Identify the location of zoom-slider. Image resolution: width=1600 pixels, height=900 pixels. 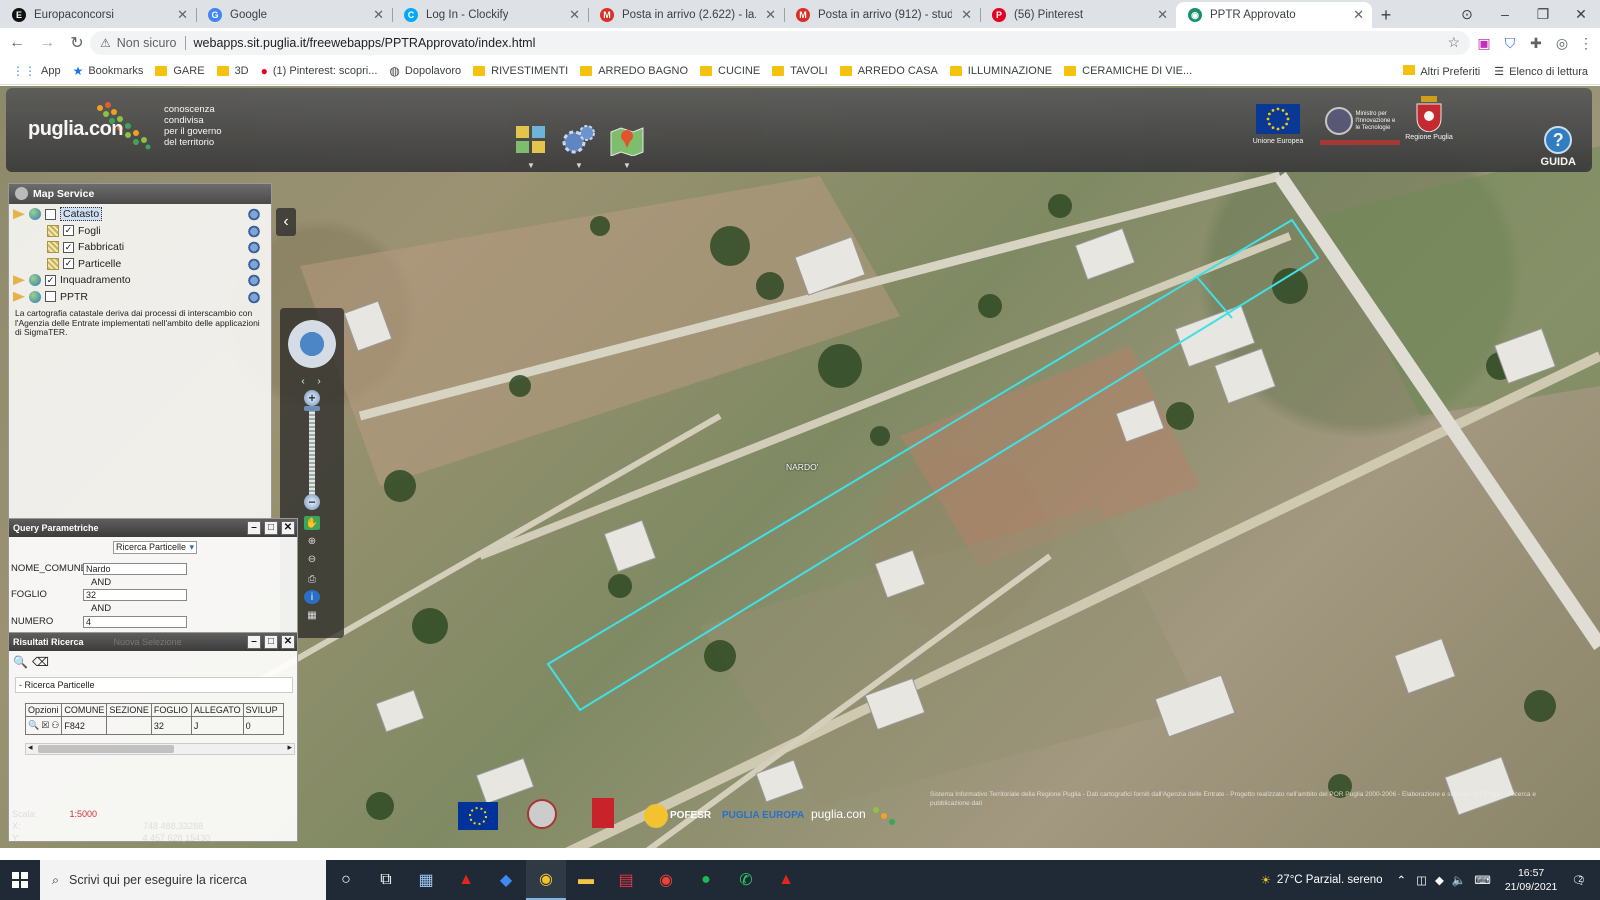
(312, 458).